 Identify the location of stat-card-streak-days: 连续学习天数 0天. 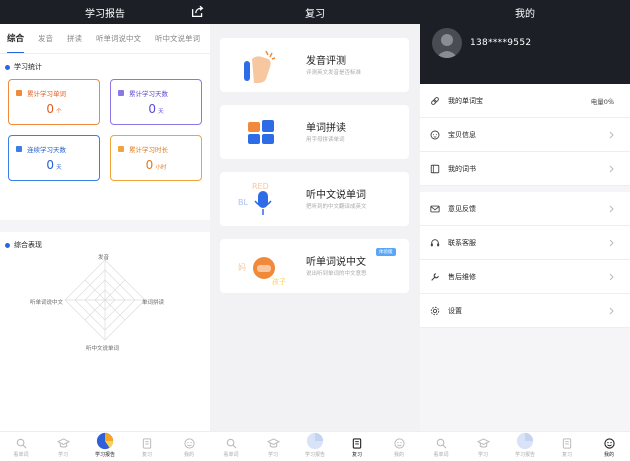
(54, 158).